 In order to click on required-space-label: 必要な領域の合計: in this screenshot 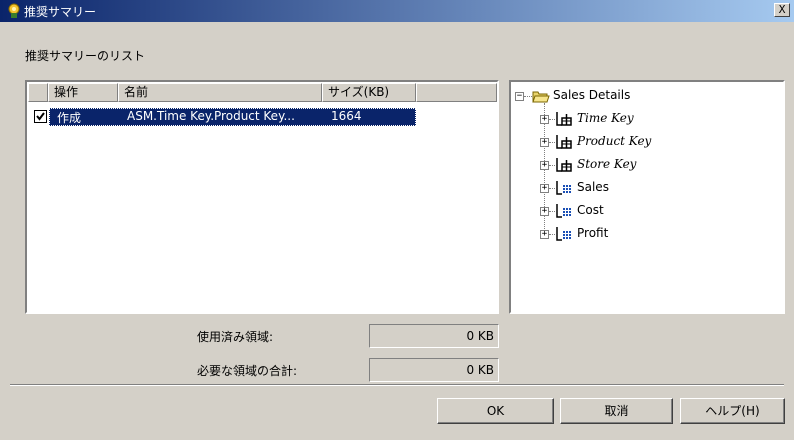, I will do `click(247, 371)`.